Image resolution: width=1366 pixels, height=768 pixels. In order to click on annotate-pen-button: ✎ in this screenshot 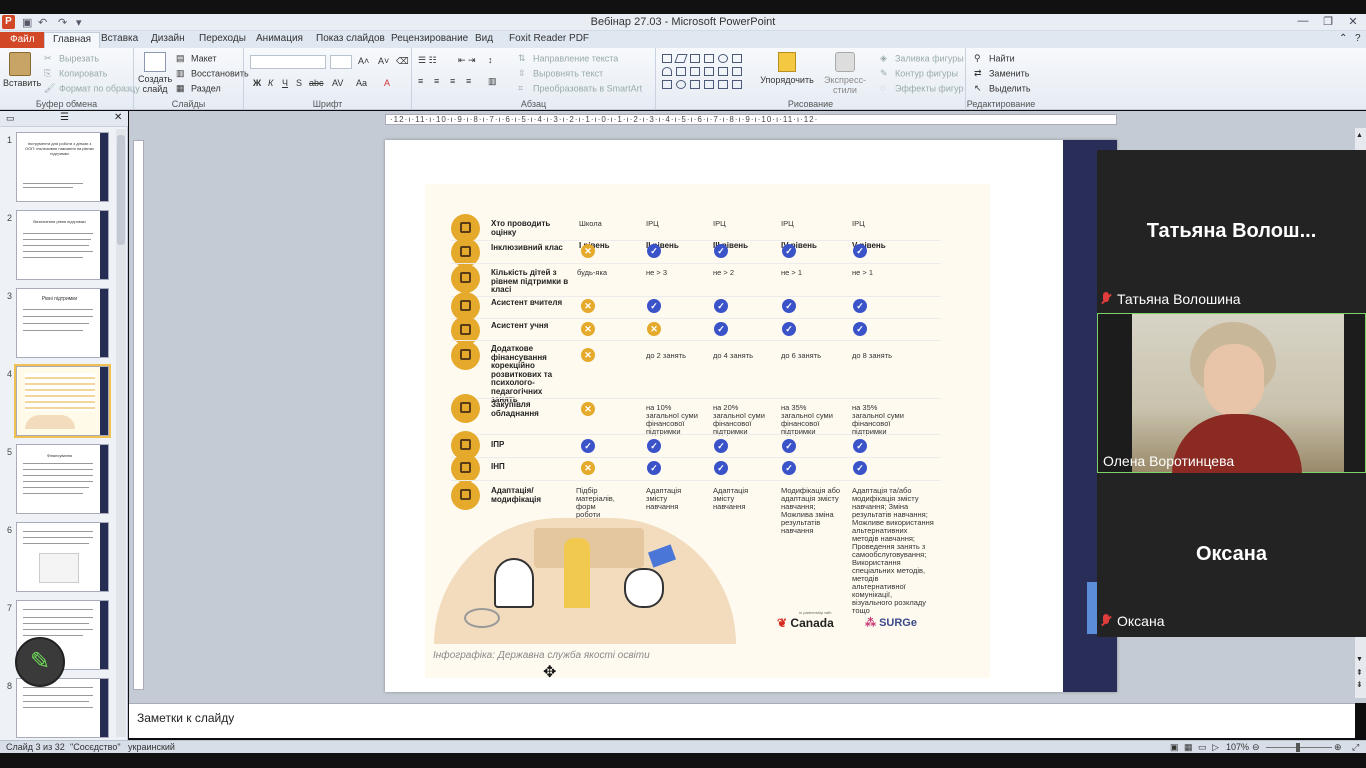, I will do `click(40, 662)`.